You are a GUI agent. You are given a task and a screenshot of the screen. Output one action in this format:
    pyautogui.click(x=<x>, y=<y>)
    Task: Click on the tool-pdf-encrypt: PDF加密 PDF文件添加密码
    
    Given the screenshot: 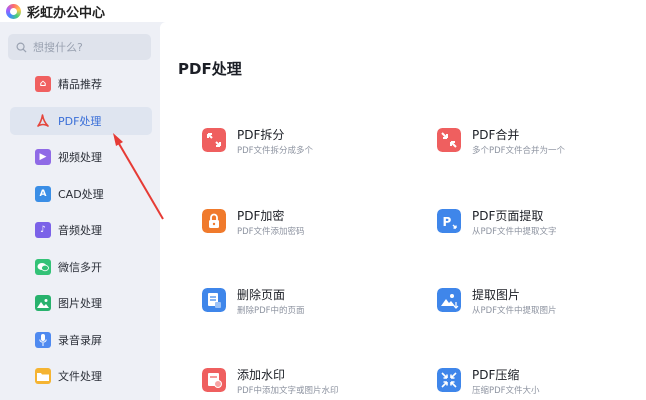 What is the action you would take?
    pyautogui.click(x=302, y=227)
    